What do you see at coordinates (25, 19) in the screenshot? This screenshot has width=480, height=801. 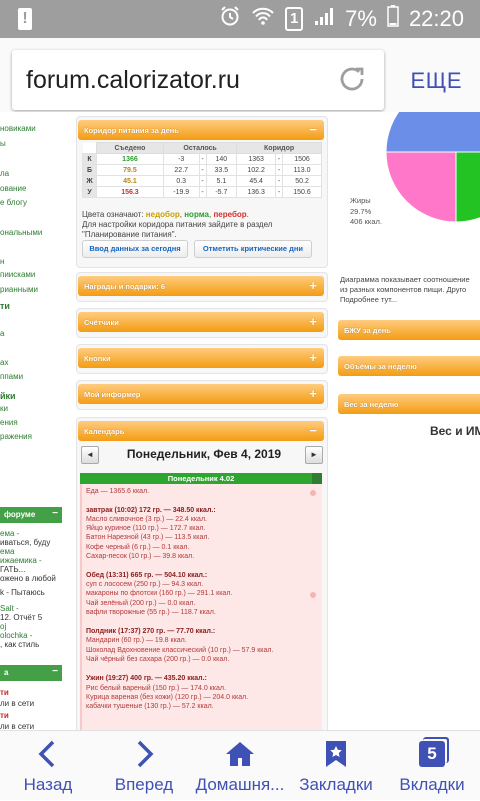 I see `notification-icon: !` at bounding box center [25, 19].